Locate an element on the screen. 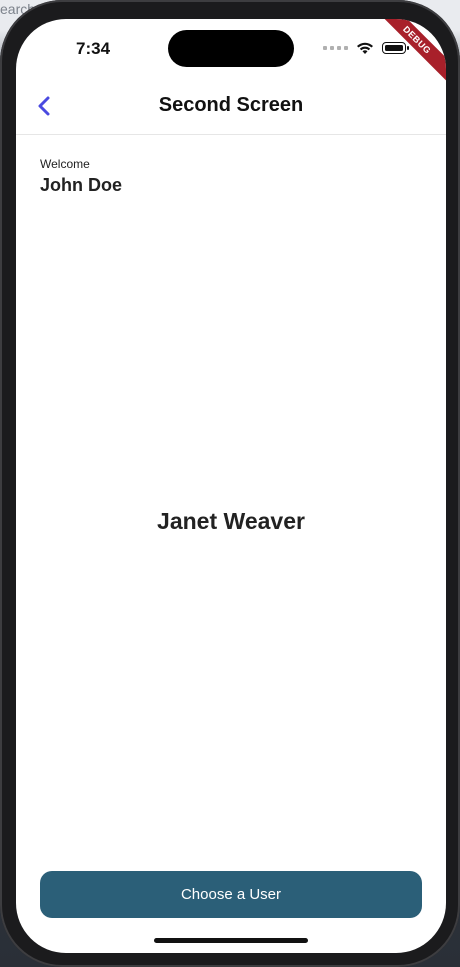 The image size is (460, 967). home-indicator is located at coordinates (231, 940).